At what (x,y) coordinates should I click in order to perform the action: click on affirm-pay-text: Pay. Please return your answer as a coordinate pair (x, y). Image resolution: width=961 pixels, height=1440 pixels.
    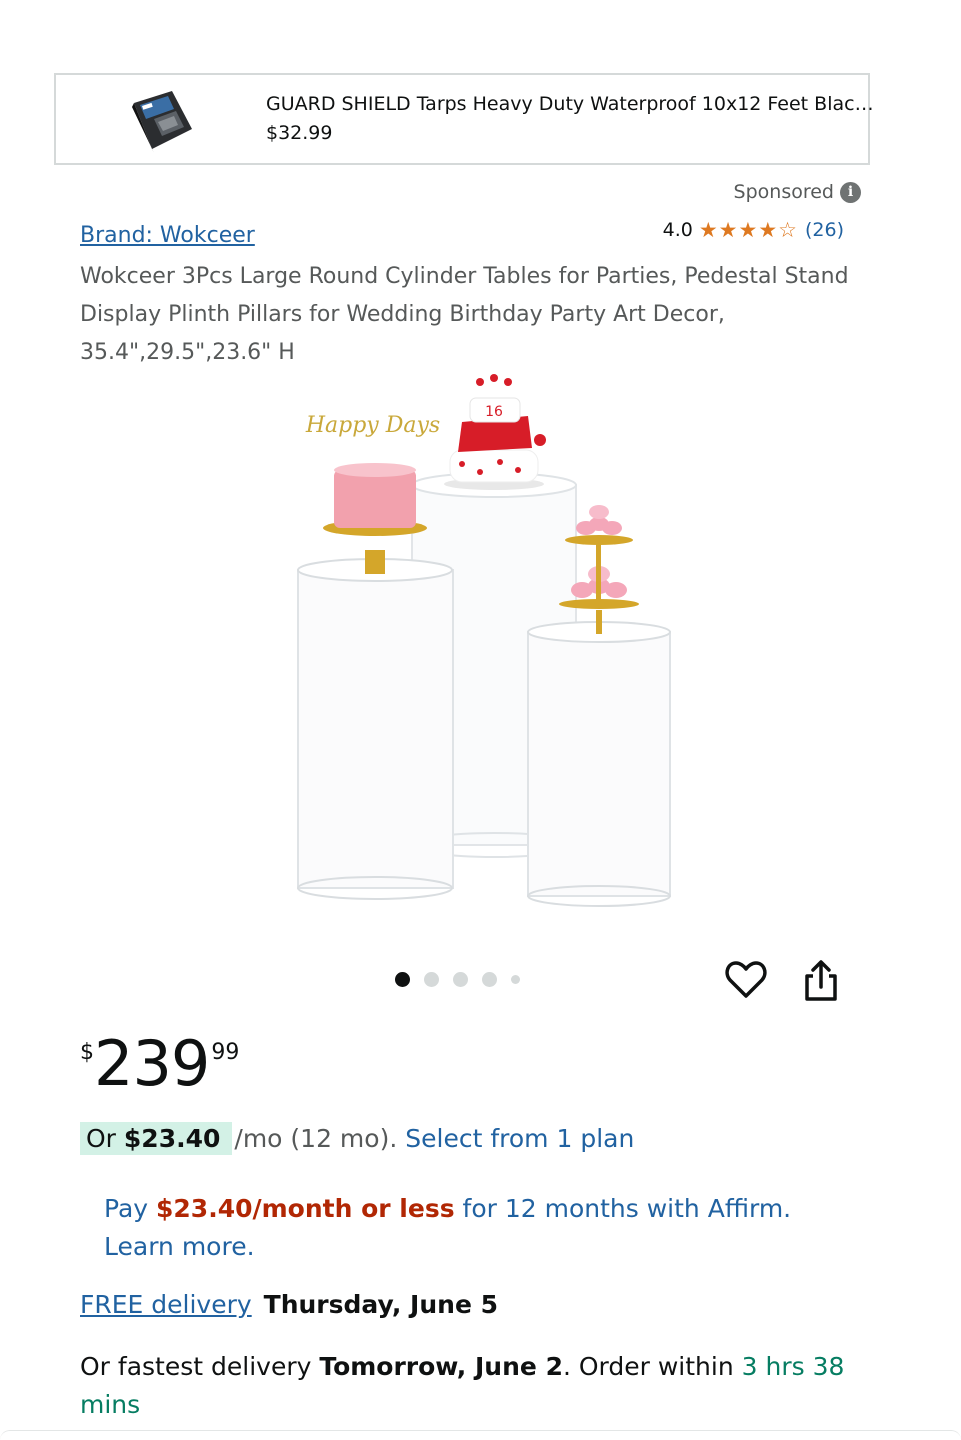
    Looking at the image, I should click on (130, 1208).